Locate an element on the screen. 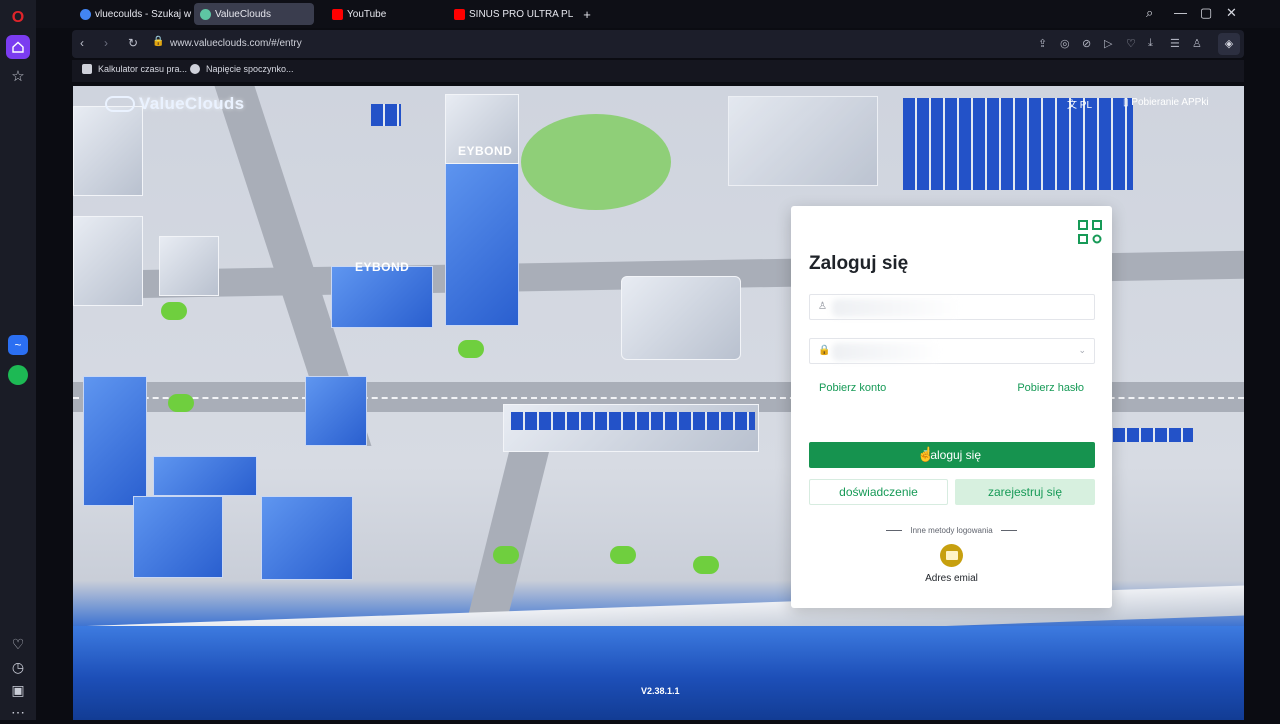  heart-icon: ♡ is located at coordinates (18, 644).